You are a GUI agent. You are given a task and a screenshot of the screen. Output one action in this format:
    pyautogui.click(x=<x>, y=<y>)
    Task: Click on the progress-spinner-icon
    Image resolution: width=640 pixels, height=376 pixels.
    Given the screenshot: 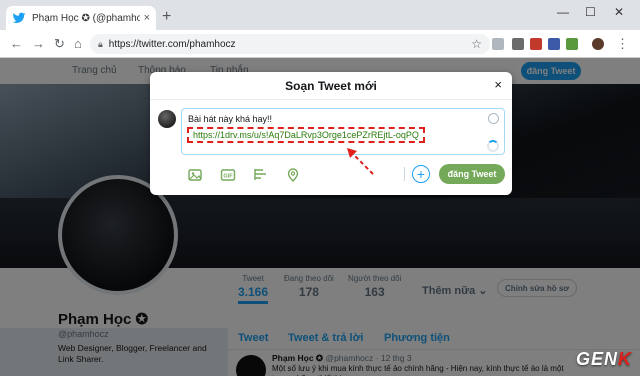 What is the action you would take?
    pyautogui.click(x=493, y=146)
    